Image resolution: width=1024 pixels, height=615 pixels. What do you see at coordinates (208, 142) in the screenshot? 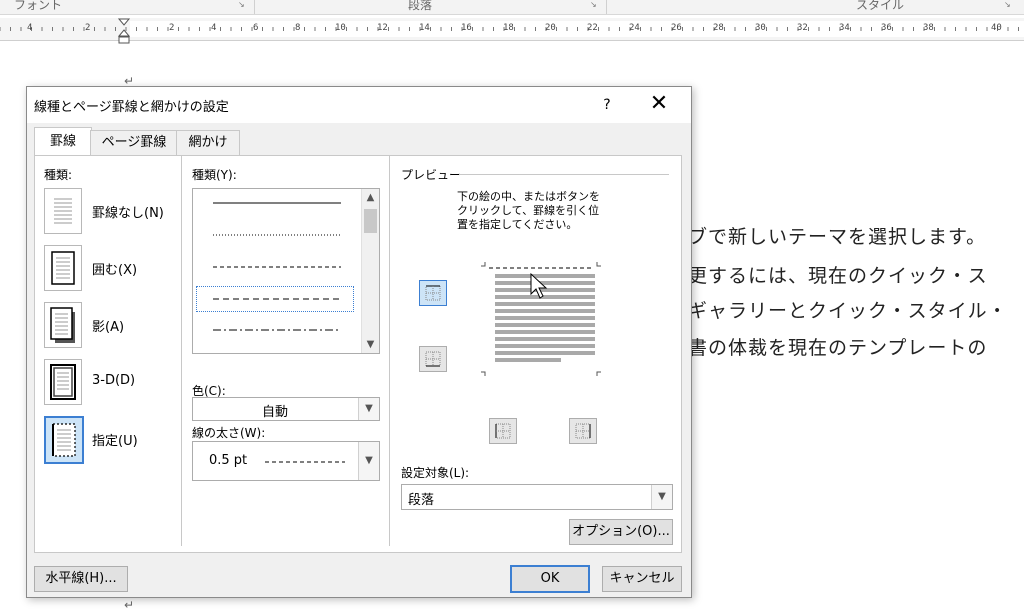
I see `tab-shading: 網かけ` at bounding box center [208, 142].